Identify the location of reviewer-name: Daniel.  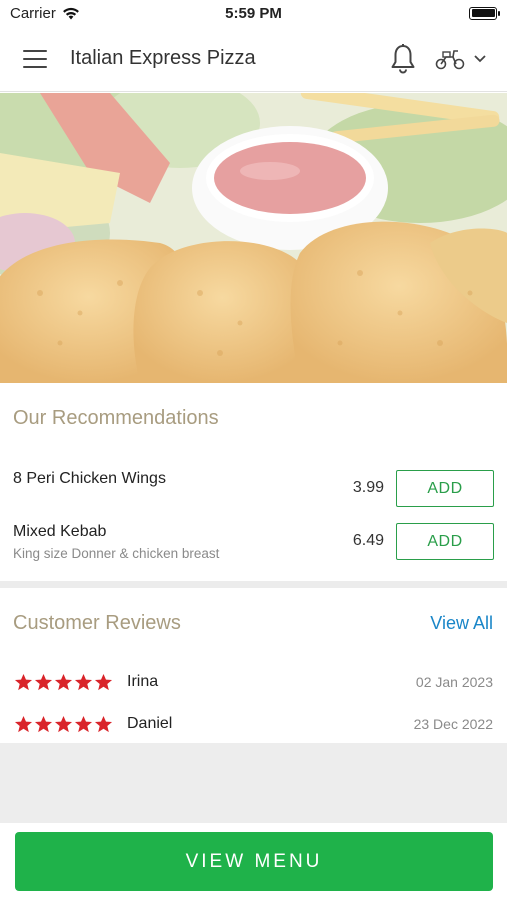
(150, 723).